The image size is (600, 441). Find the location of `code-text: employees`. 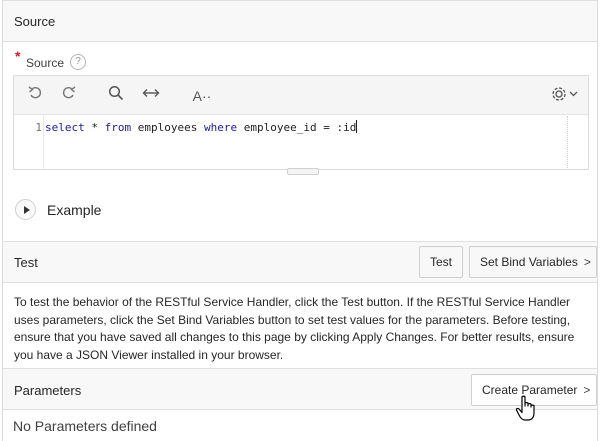

code-text: employees is located at coordinates (167, 127).